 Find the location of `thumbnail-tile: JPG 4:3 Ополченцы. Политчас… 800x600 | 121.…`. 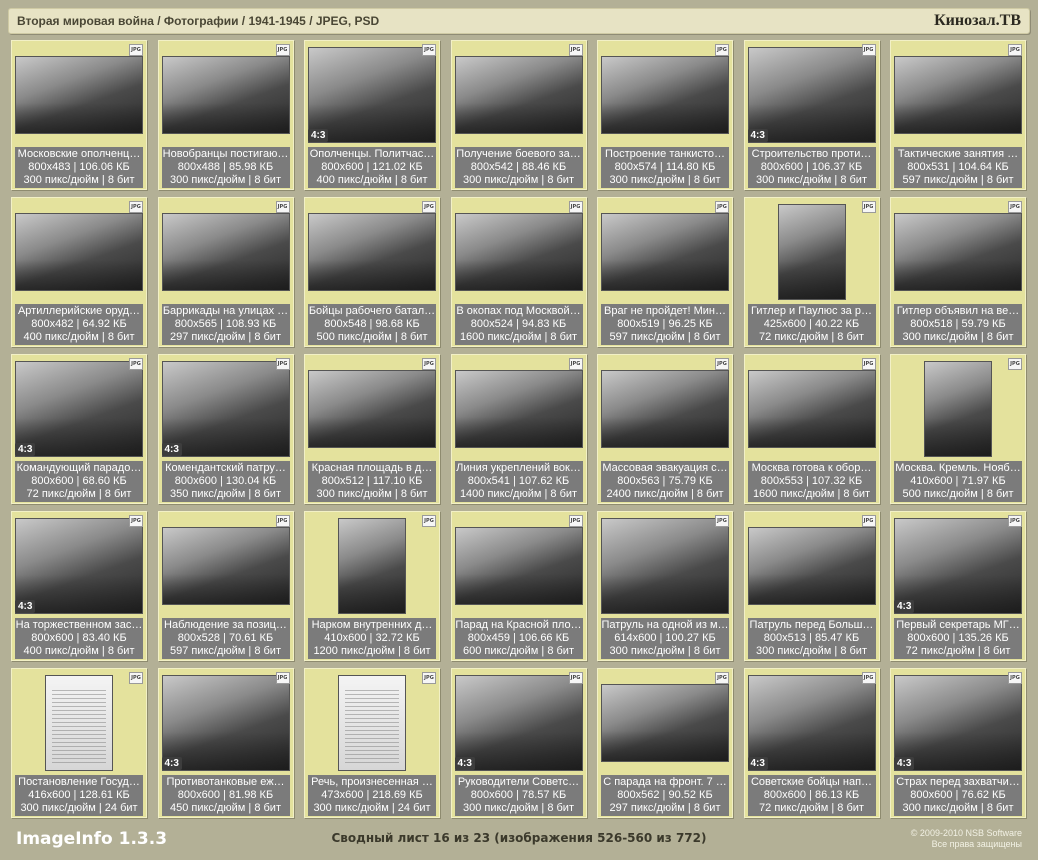

thumbnail-tile: JPG 4:3 Ополченцы. Политчас… 800x600 | 121.… is located at coordinates (372, 115).